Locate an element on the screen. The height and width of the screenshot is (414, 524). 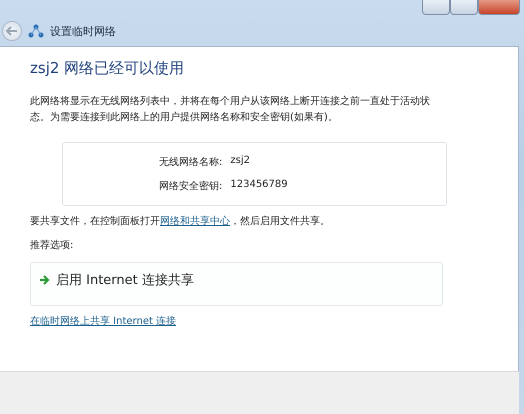
detail-label: 无线网络名称: is located at coordinates (190, 162).